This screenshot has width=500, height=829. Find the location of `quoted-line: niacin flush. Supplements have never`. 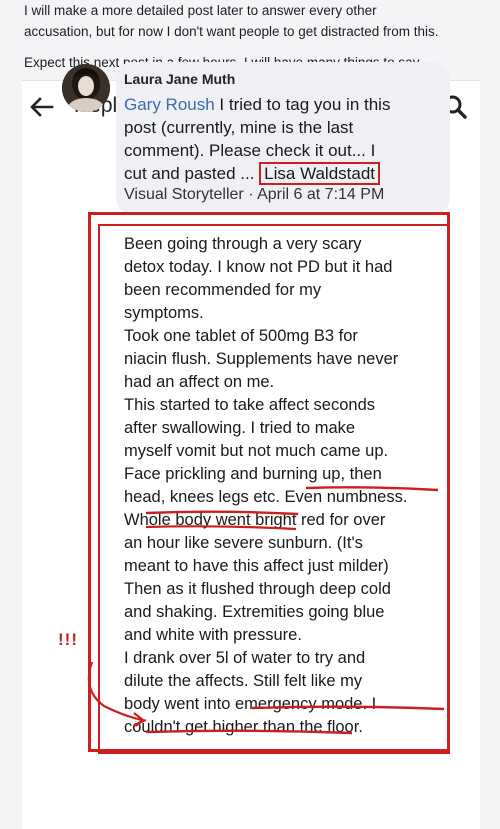

quoted-line: niacin flush. Supplements have never is located at coordinates (261, 359).